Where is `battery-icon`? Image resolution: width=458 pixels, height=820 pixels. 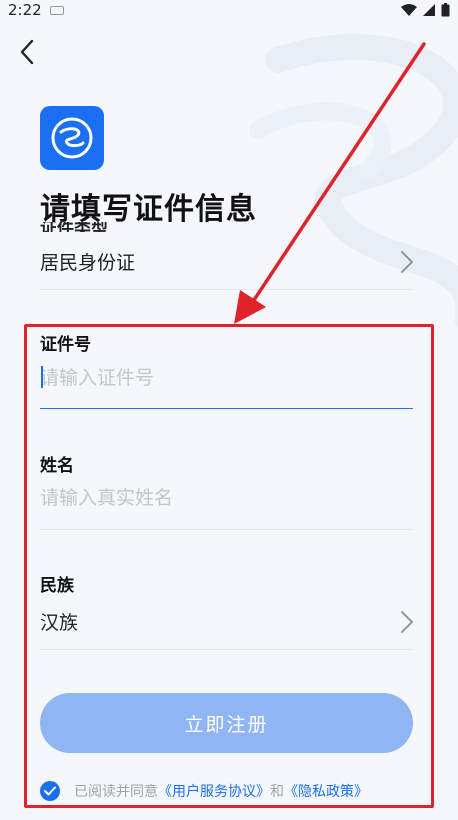 battery-icon is located at coordinates (445, 10).